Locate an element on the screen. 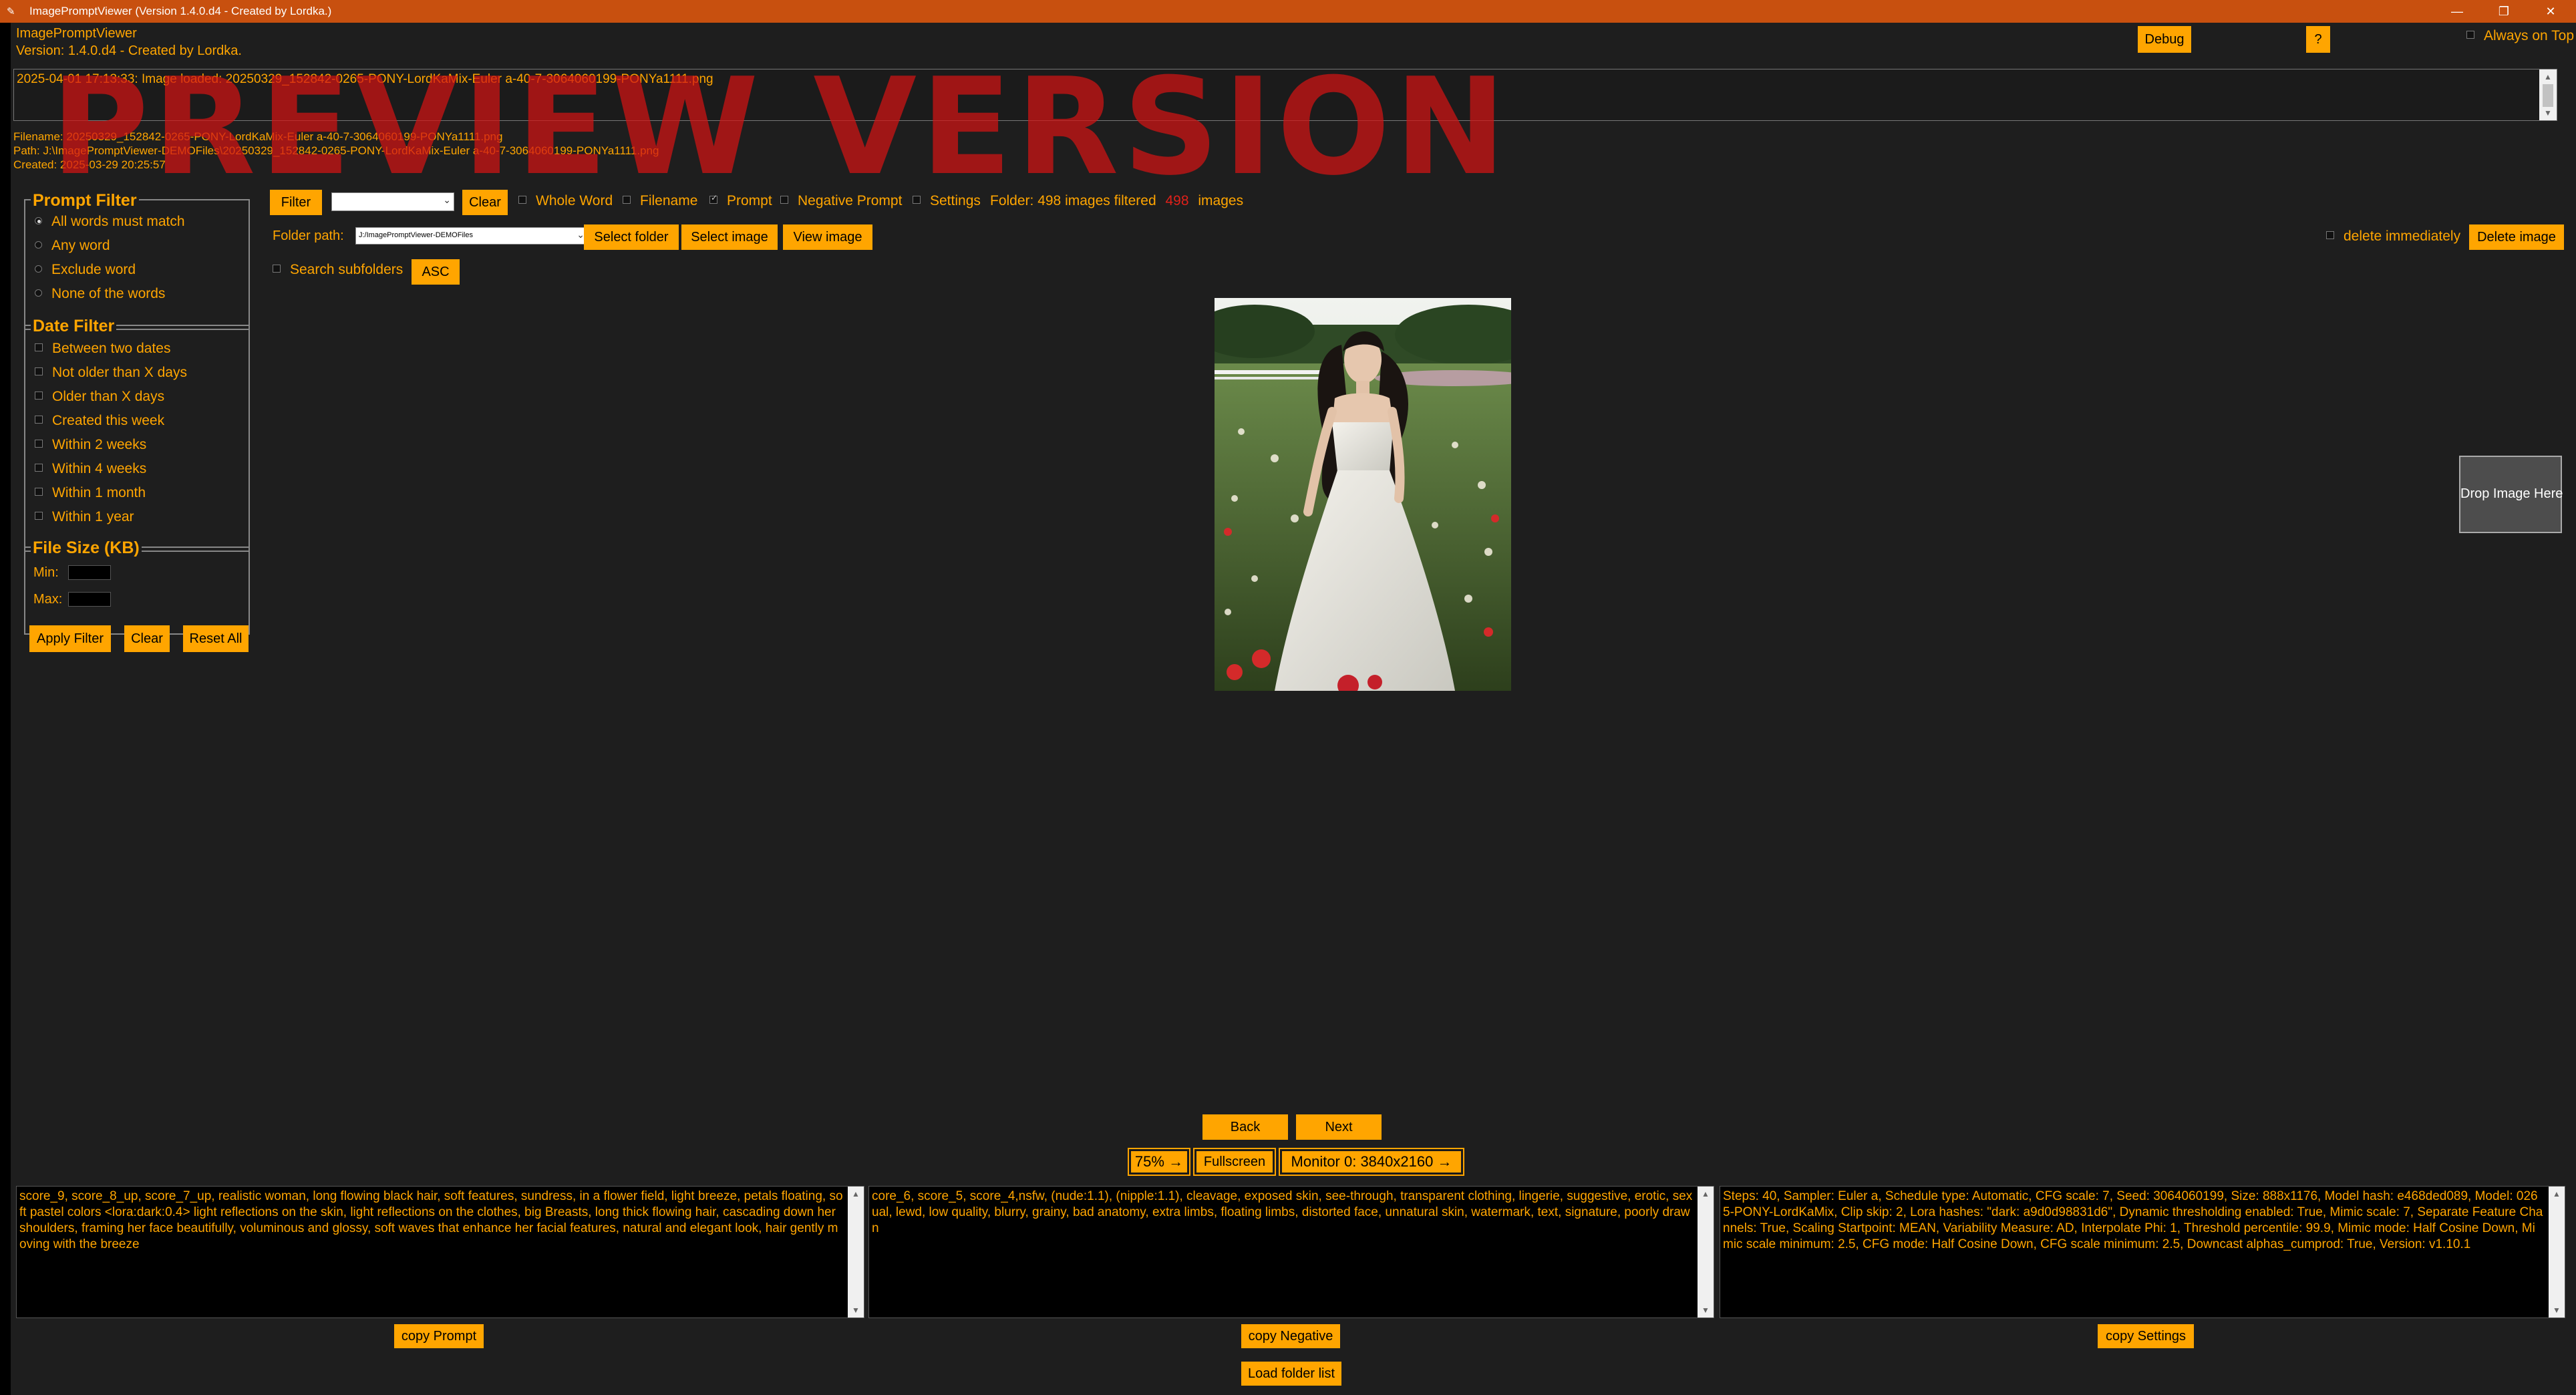 This screenshot has height=1395, width=2576. filter-input: ⌄ is located at coordinates (392, 202).